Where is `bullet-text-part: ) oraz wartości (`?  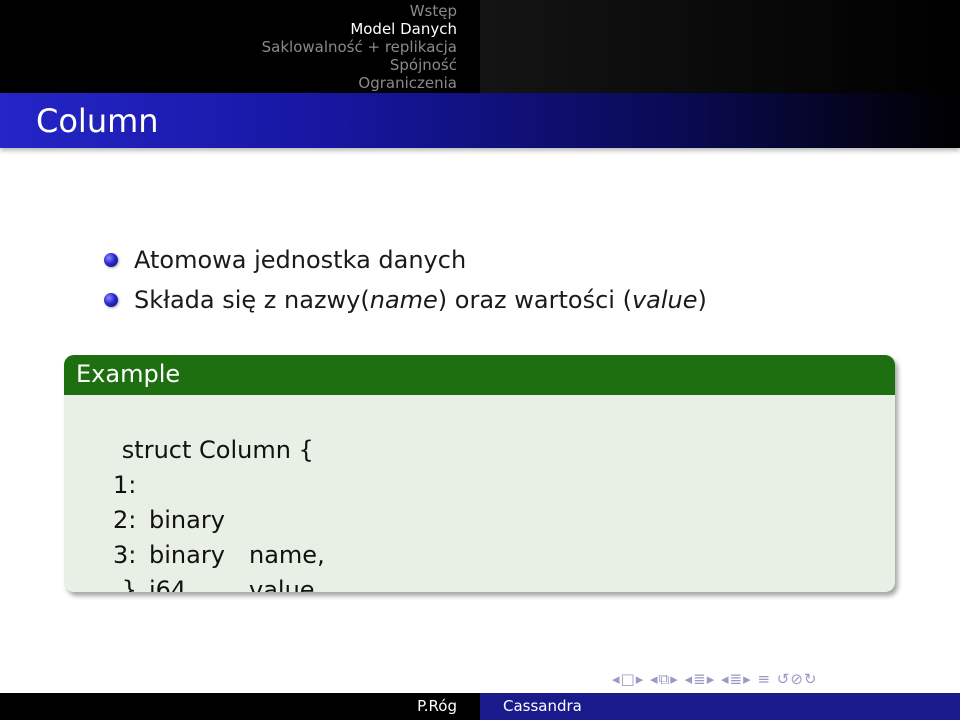
bullet-text-part: ) oraz wartości ( is located at coordinates (534, 300).